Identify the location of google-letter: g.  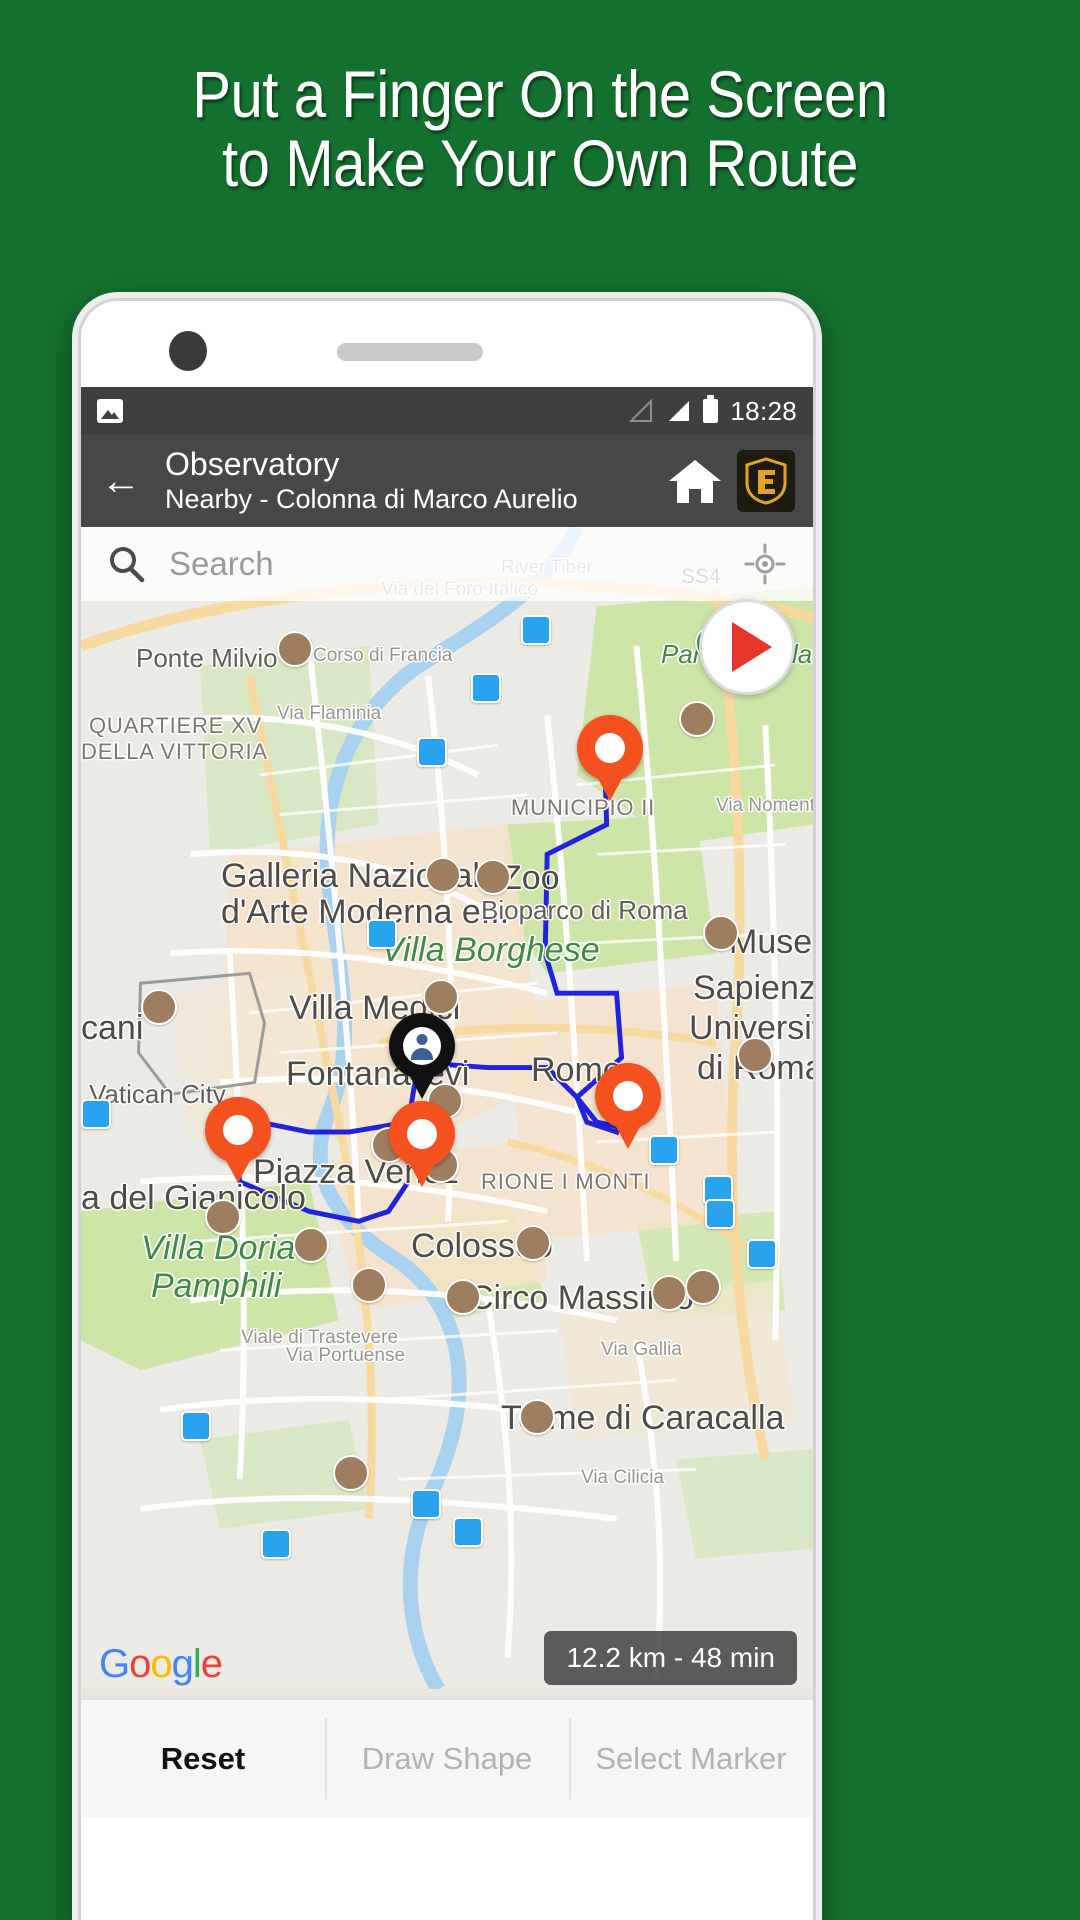
(182, 1664).